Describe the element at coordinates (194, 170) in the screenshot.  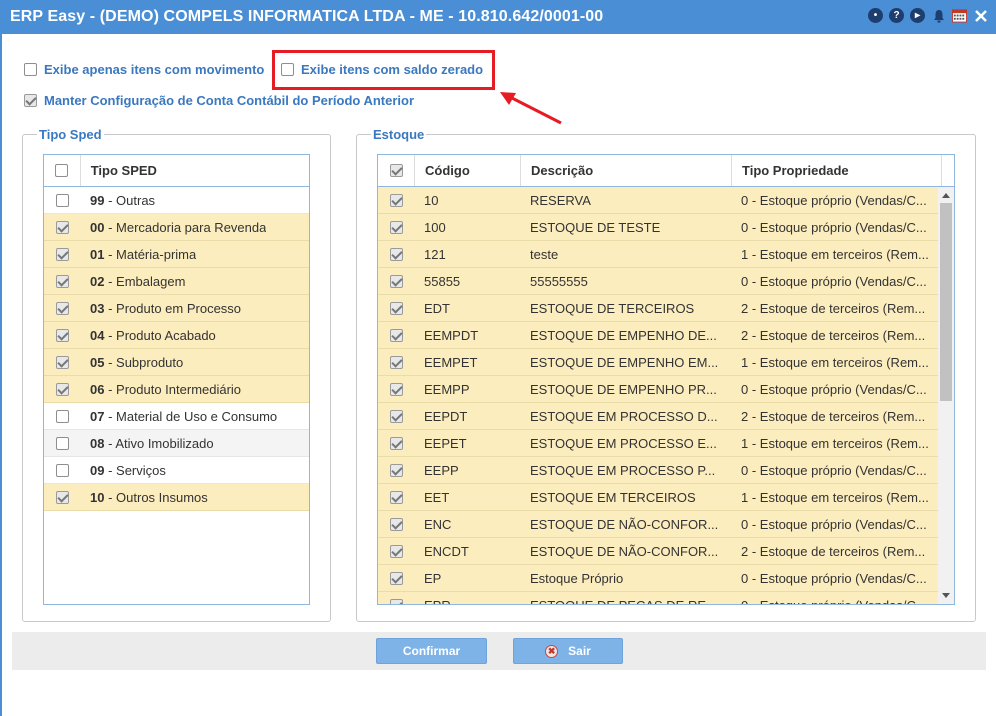
I see `tipo-sped-header-label: Tipo SPED` at that location.